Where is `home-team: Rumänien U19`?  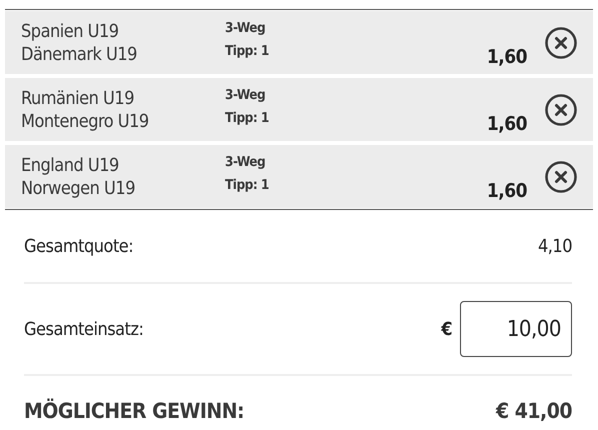
home-team: Rumänien U19 is located at coordinates (78, 98).